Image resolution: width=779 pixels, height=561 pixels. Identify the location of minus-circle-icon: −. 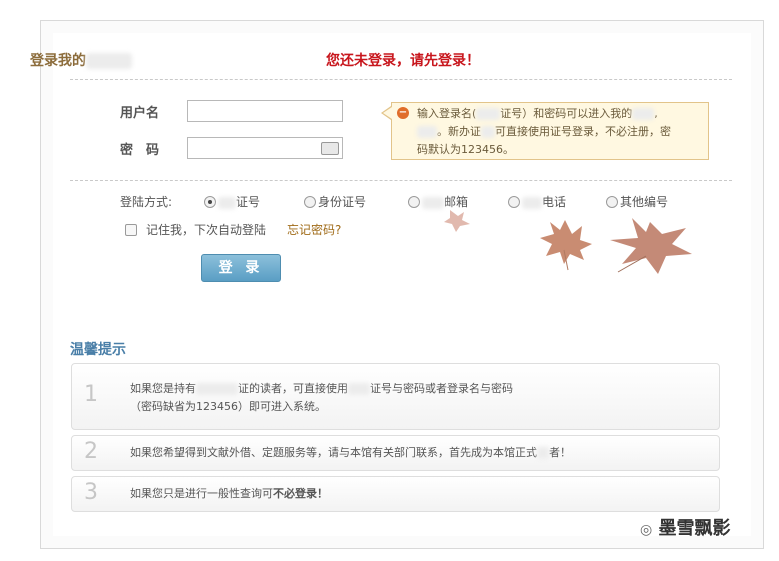
(403, 113).